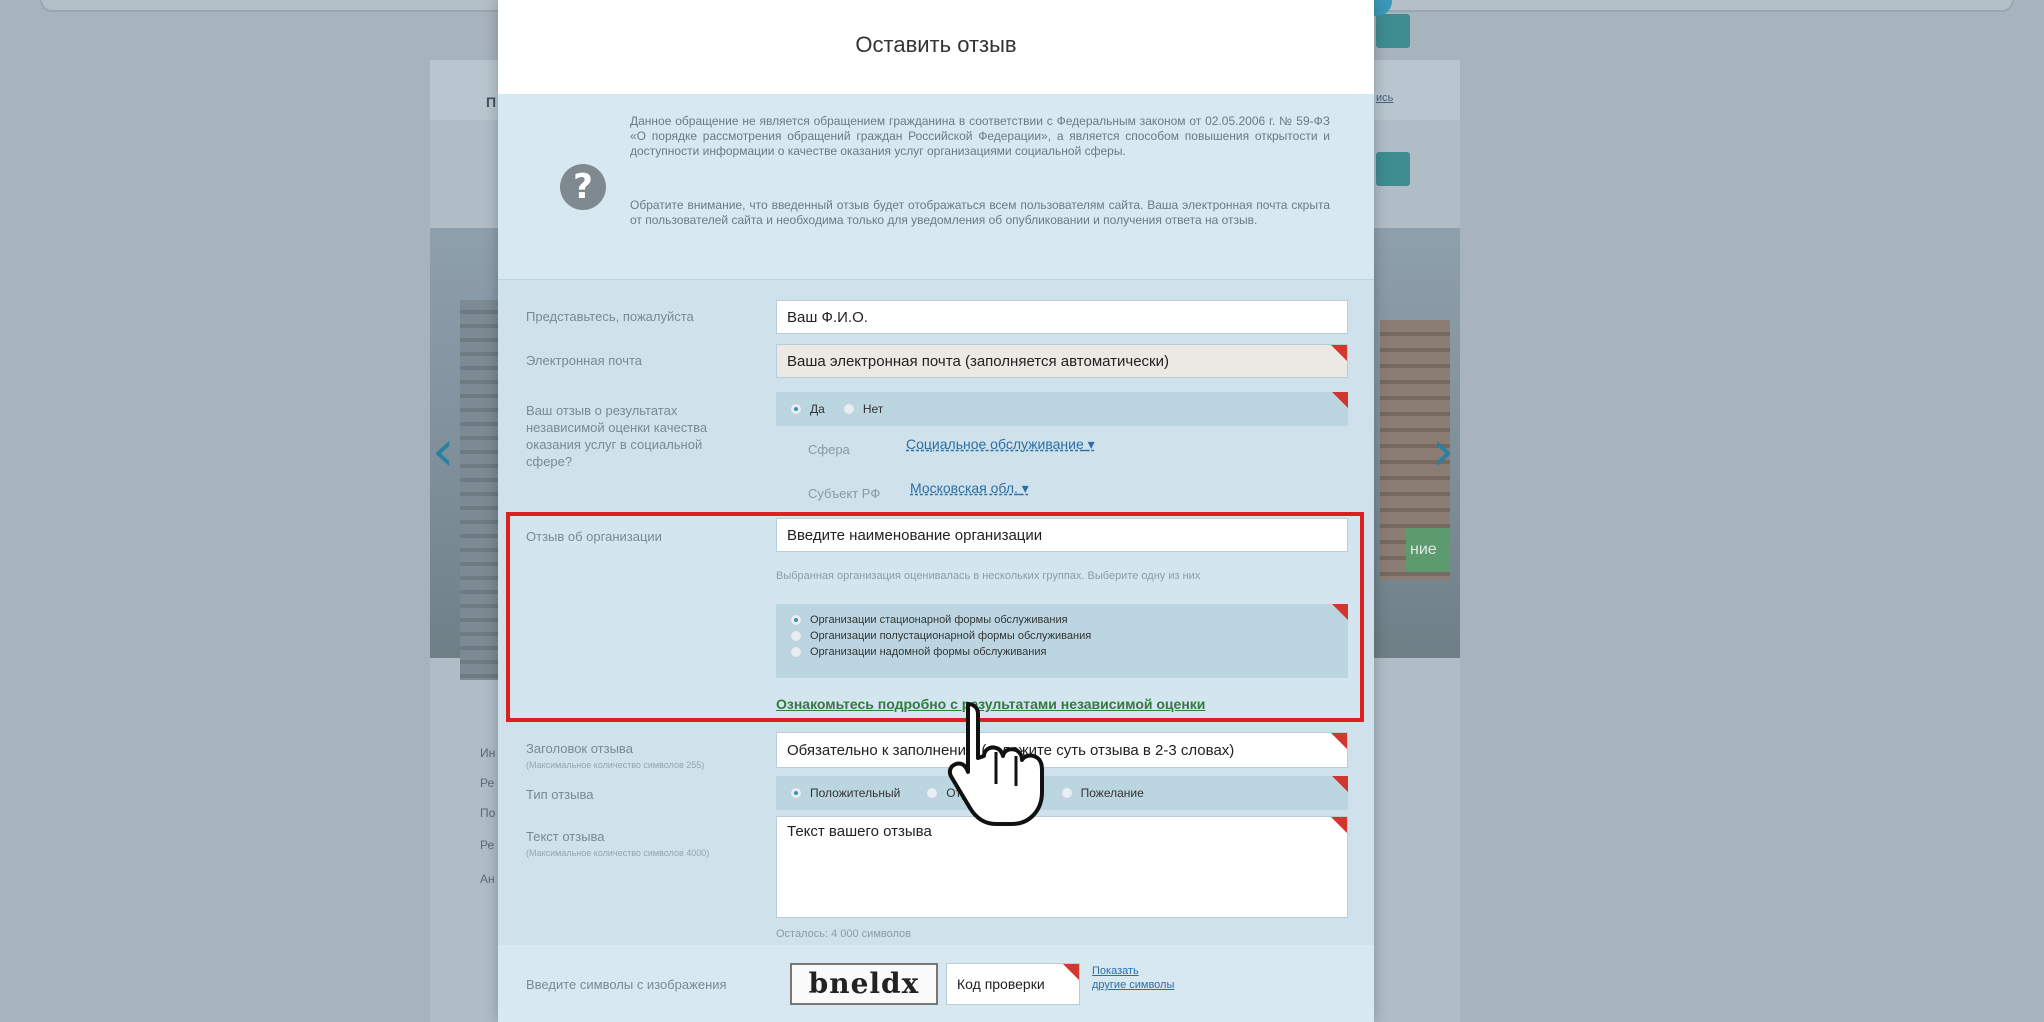 The width and height of the screenshot is (2044, 1022). What do you see at coordinates (579, 748) in the screenshot?
I see `review-title-label-text: Заголовок отзыва` at bounding box center [579, 748].